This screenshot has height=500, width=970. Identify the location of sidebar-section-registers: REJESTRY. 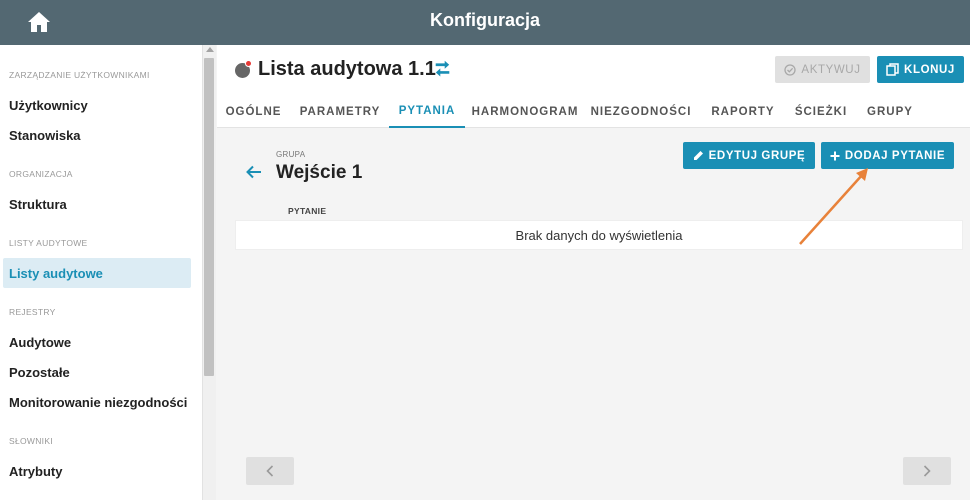
(32, 312).